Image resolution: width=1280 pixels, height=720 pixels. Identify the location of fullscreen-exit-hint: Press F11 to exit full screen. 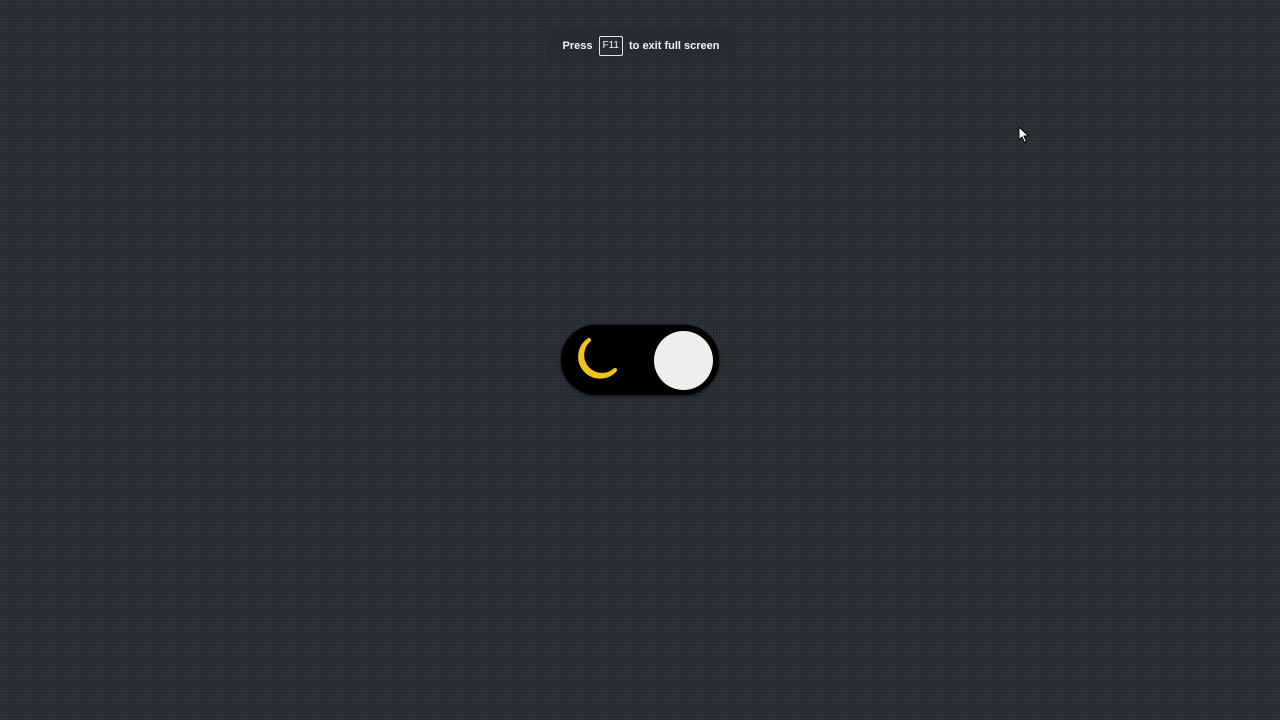
(641, 46).